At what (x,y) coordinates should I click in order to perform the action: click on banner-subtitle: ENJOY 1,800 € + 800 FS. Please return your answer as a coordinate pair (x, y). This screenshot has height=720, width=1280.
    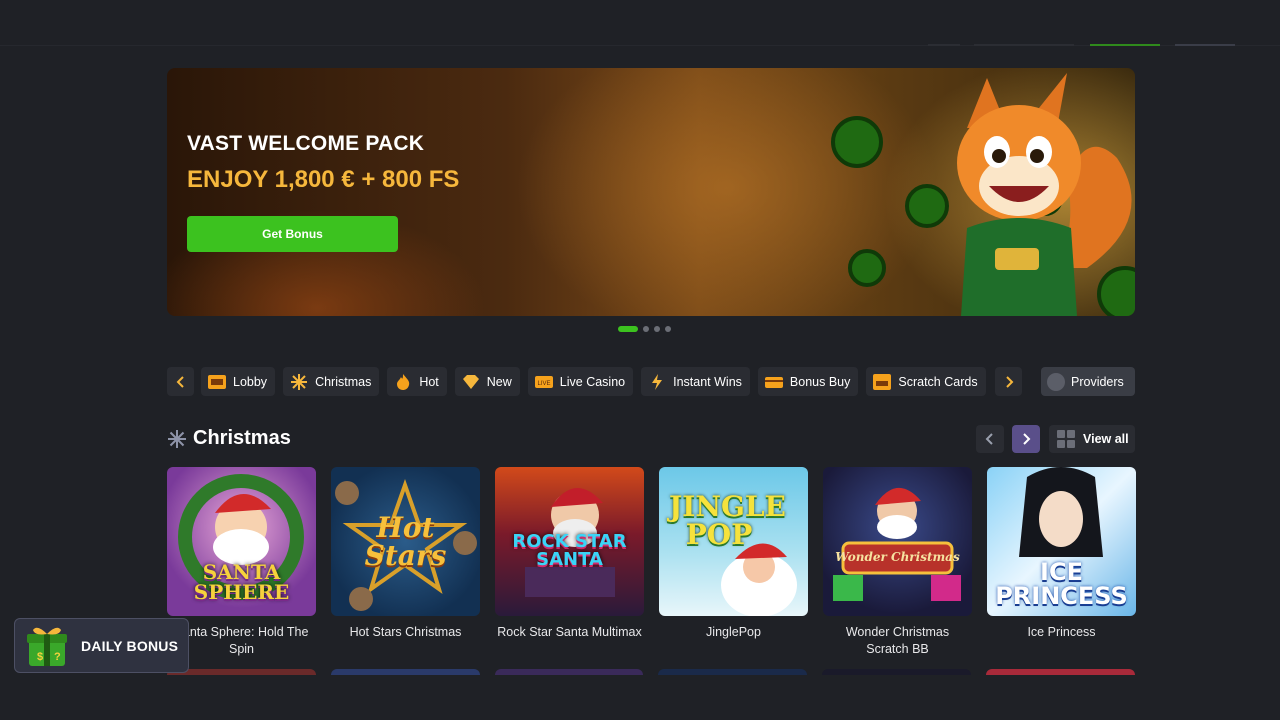
    Looking at the image, I should click on (323, 179).